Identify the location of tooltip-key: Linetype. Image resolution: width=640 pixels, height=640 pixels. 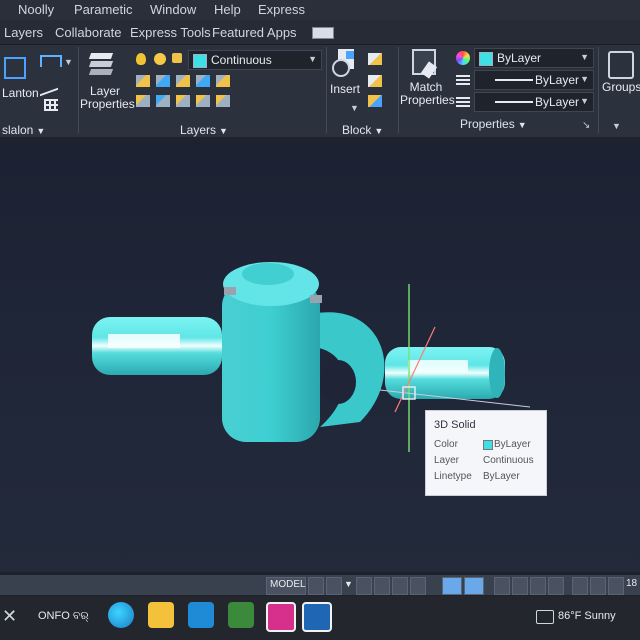
(453, 476).